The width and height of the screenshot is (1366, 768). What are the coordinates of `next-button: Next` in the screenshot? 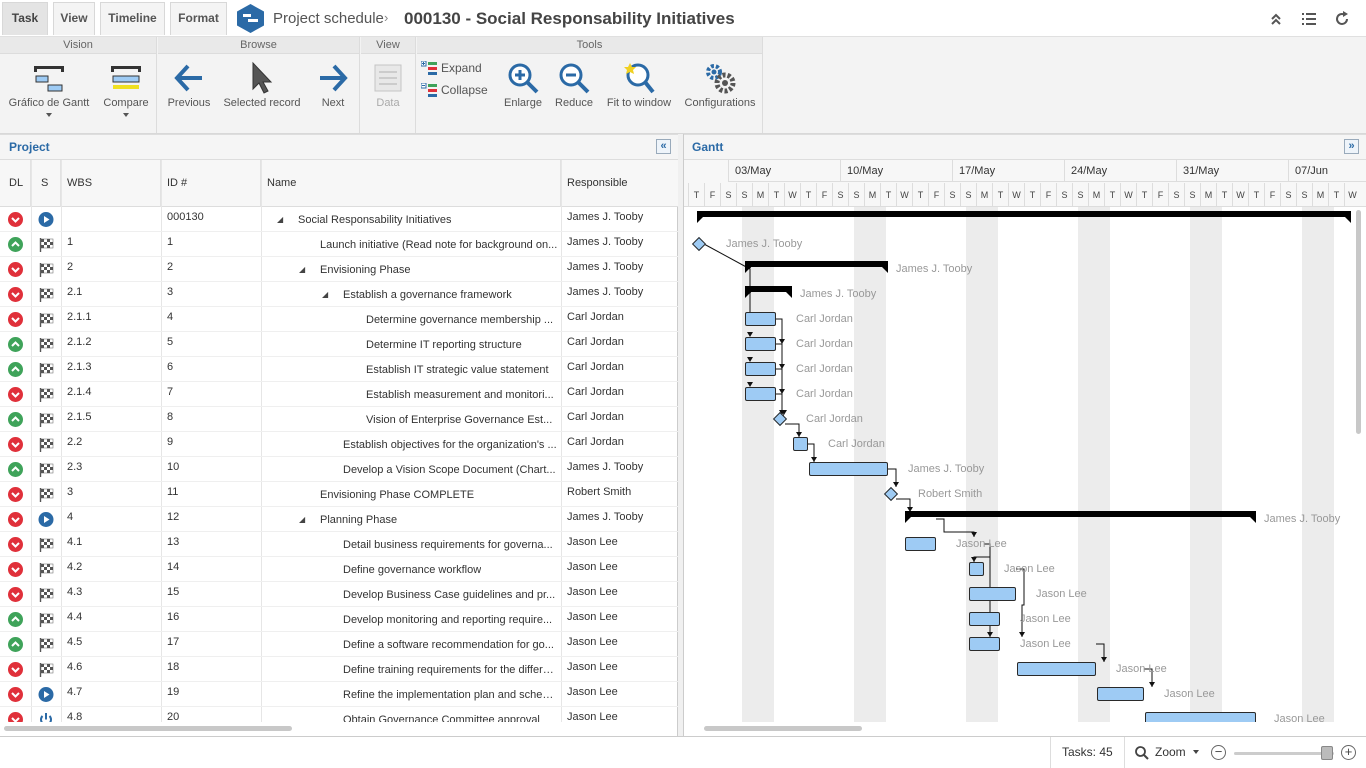 It's located at (333, 95).